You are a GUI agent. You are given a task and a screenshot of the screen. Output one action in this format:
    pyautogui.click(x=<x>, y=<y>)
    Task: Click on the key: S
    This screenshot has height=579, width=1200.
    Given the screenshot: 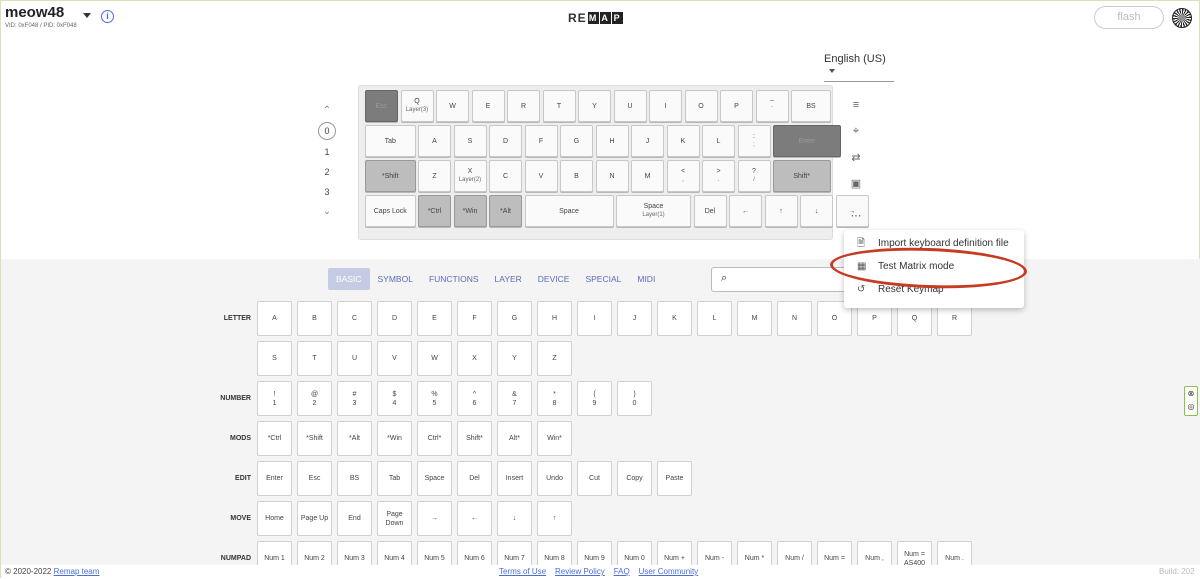 What is the action you would take?
    pyautogui.click(x=470, y=141)
    